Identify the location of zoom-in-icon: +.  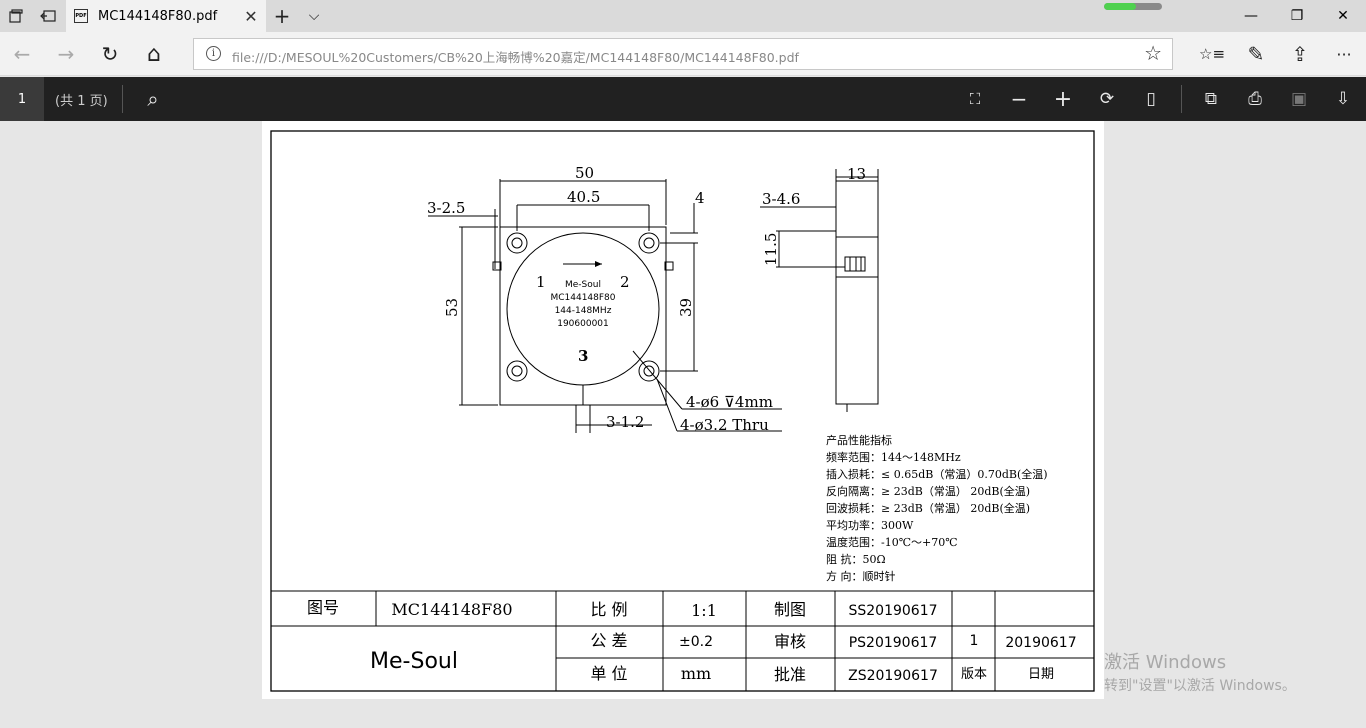
(1063, 99).